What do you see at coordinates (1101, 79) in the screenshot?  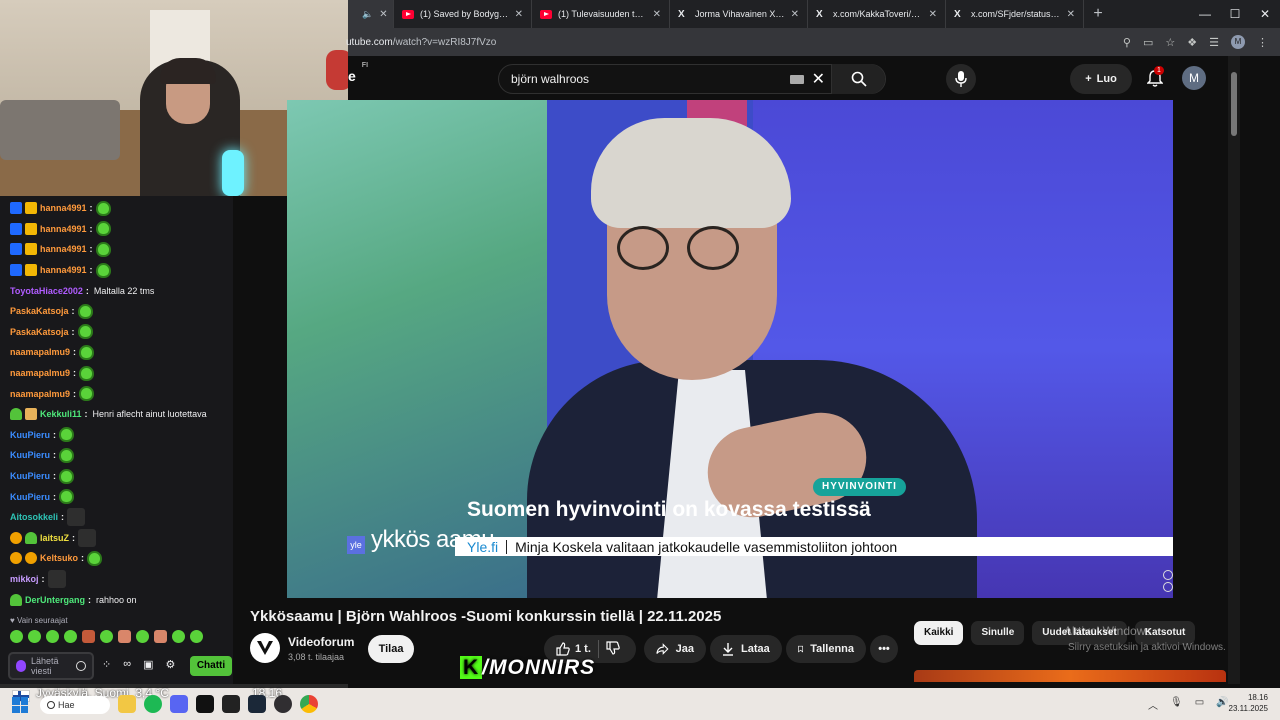 I see `create-button: + Luo` at bounding box center [1101, 79].